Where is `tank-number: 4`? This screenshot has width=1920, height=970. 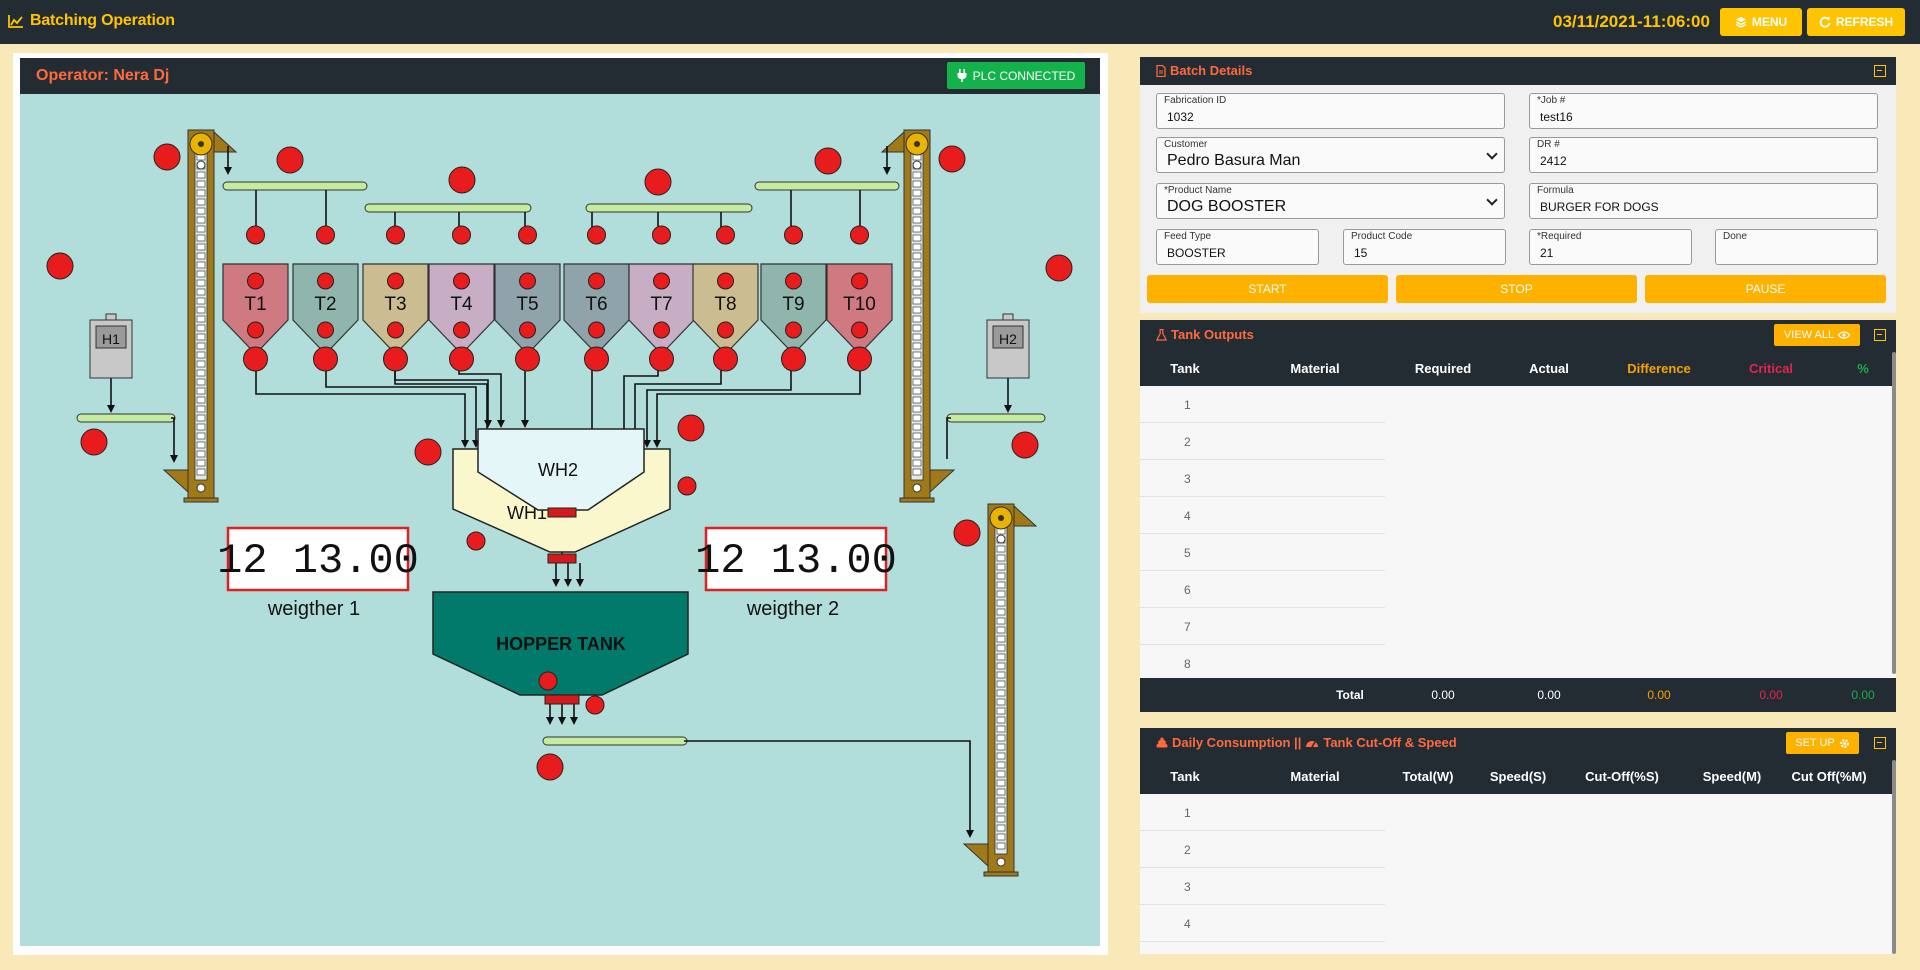
tank-number: 4 is located at coordinates (1187, 924).